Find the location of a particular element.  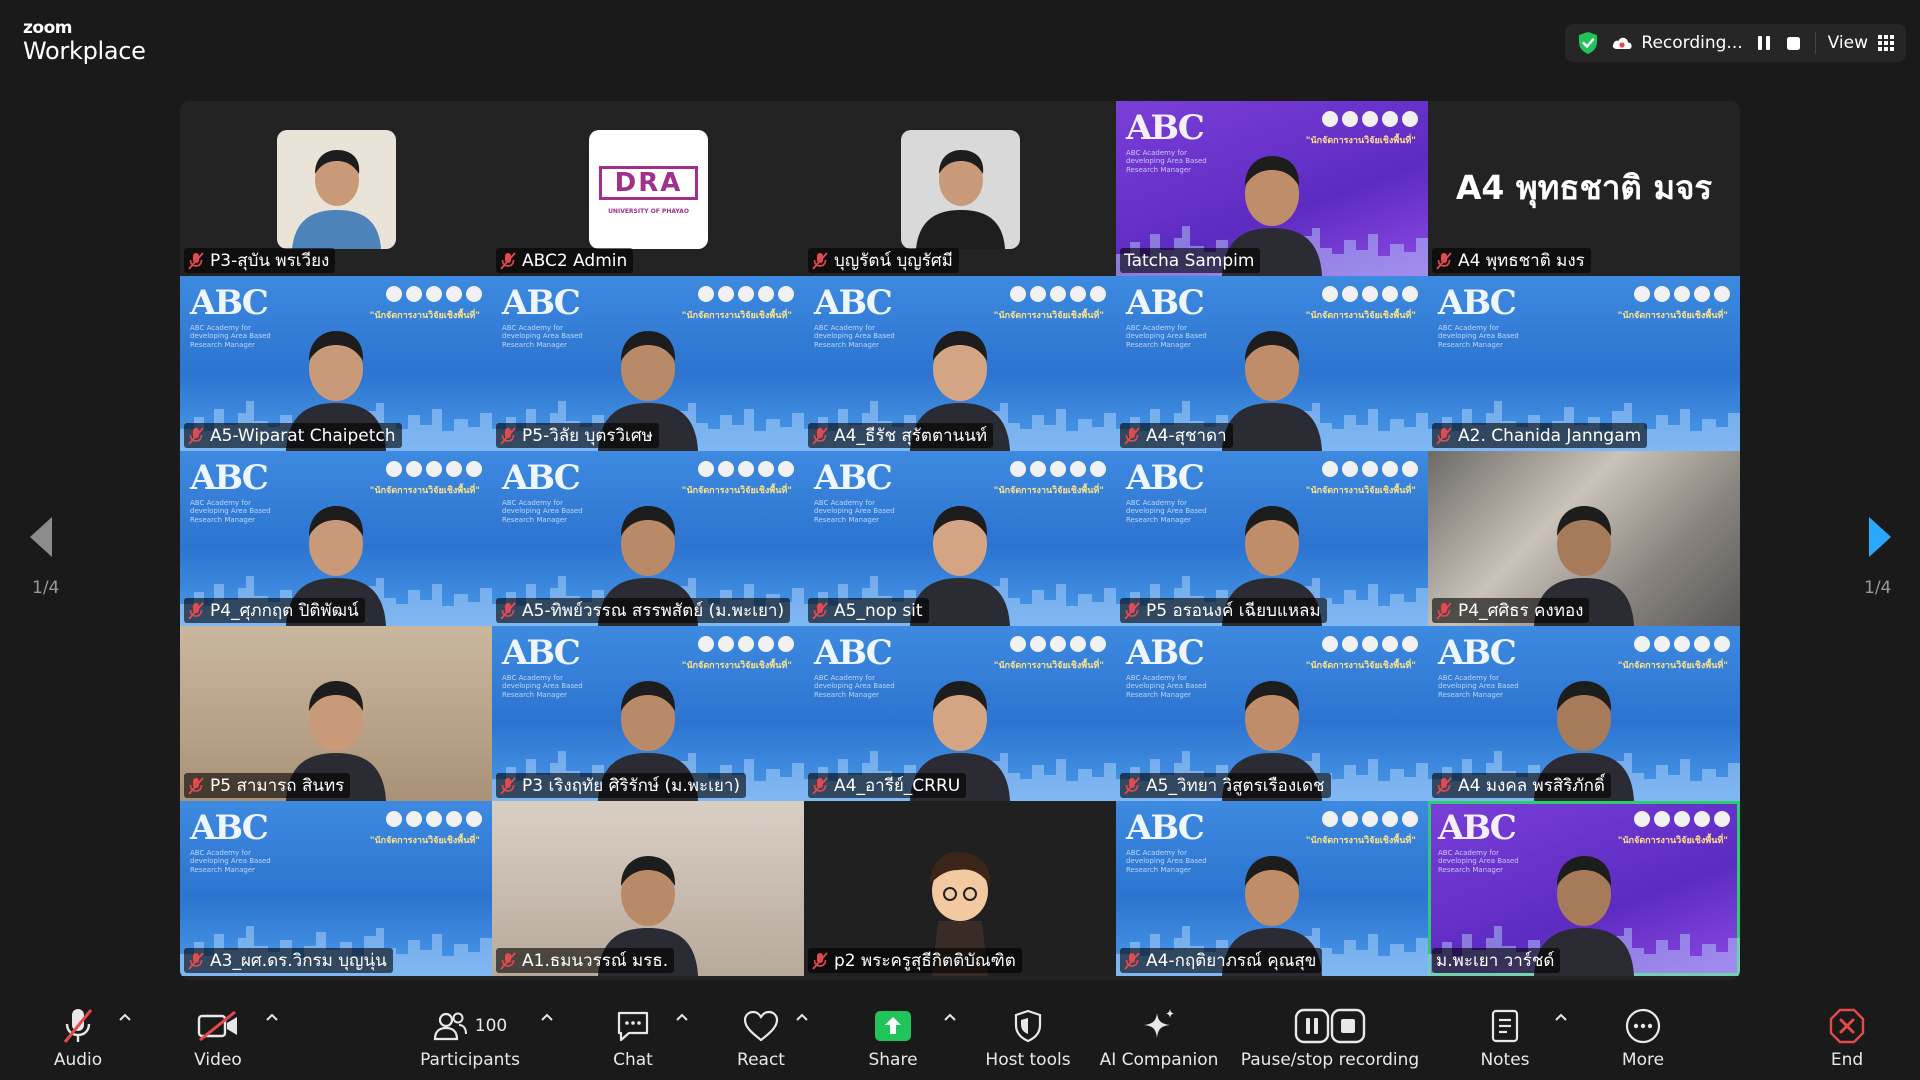

participant-name-tag: A5_วิทยา วิสูตรเรืองเดช is located at coordinates (1225, 785).